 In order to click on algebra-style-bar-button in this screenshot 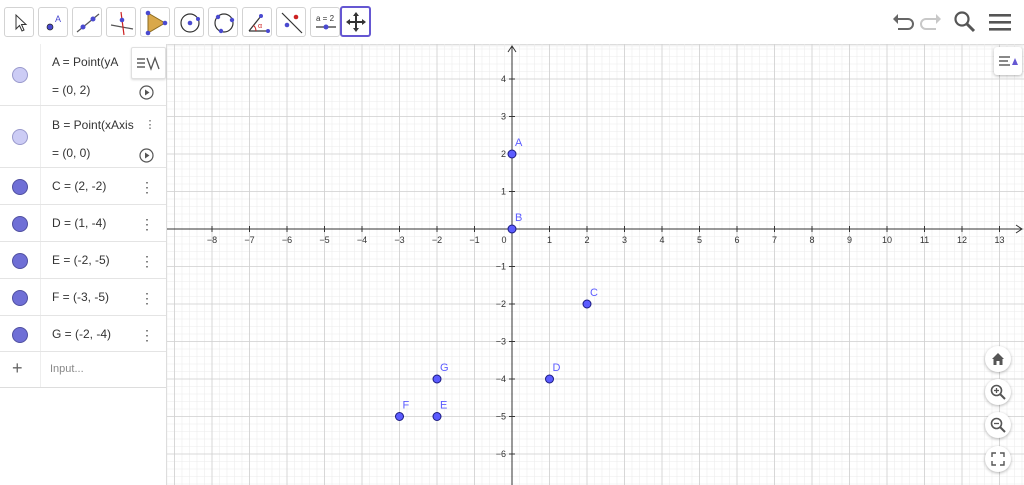, I will do `click(148, 63)`.